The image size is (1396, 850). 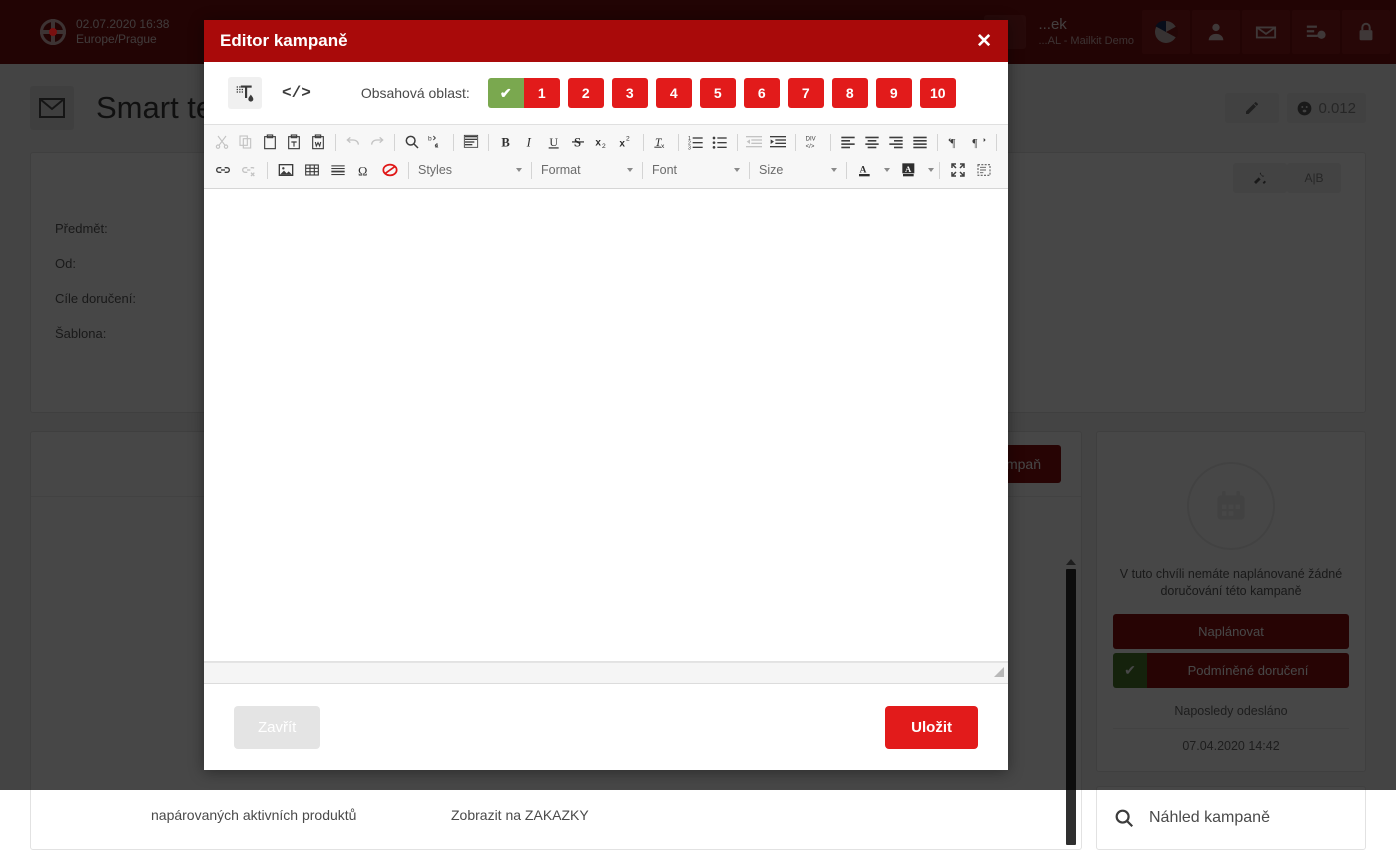 I want to click on link-icon, so click(x=223, y=170).